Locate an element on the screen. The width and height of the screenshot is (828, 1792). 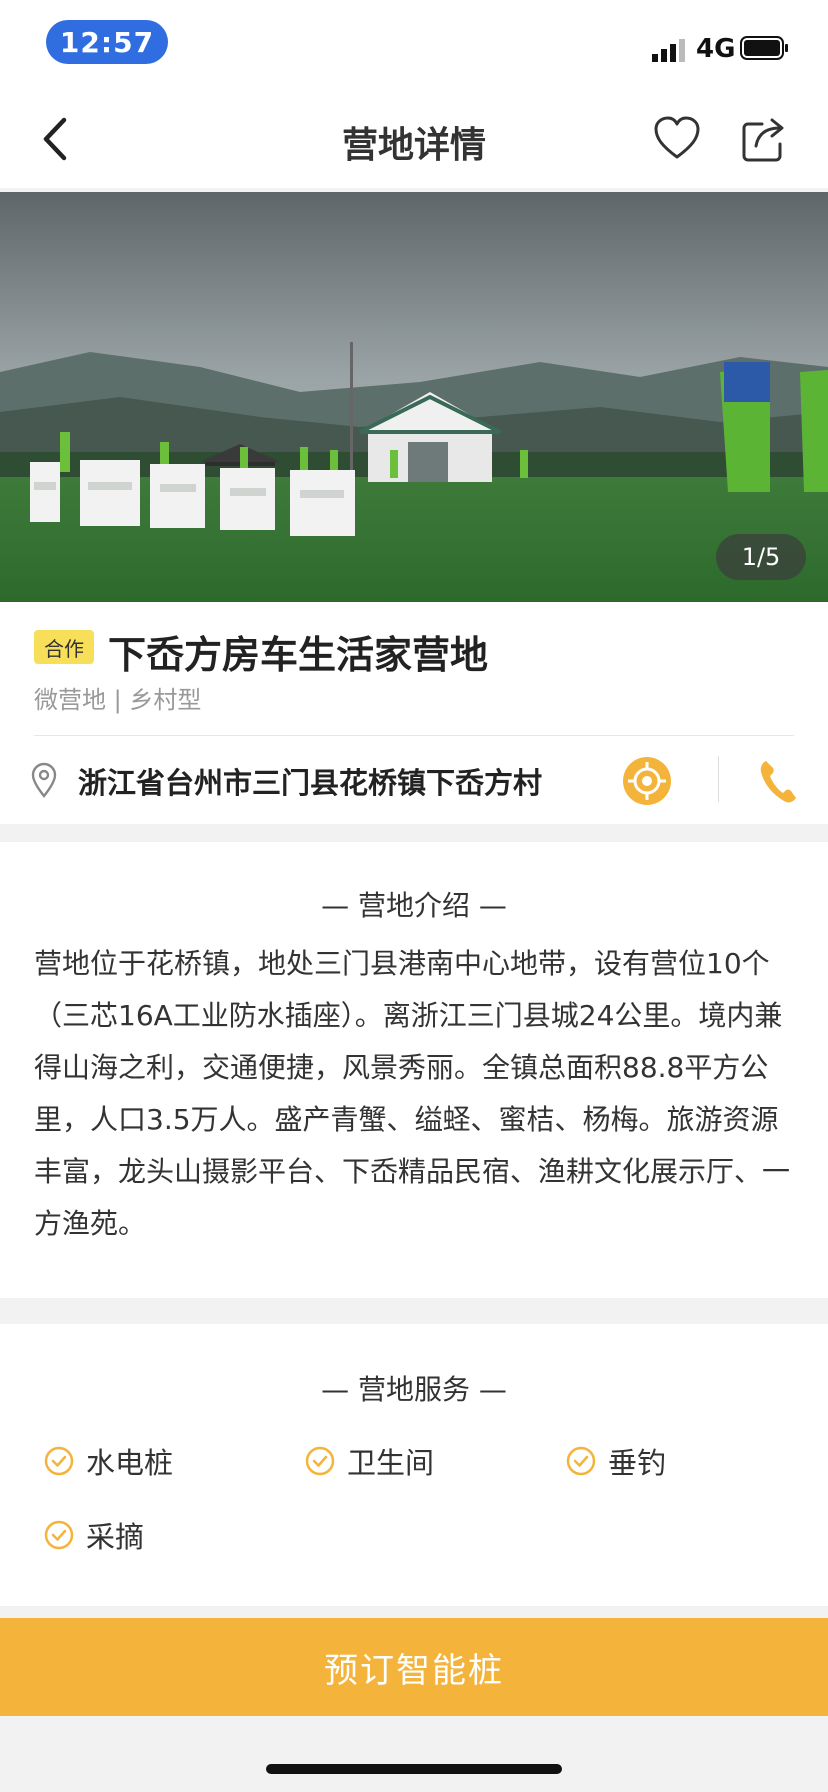
battery-icon is located at coordinates (764, 48).